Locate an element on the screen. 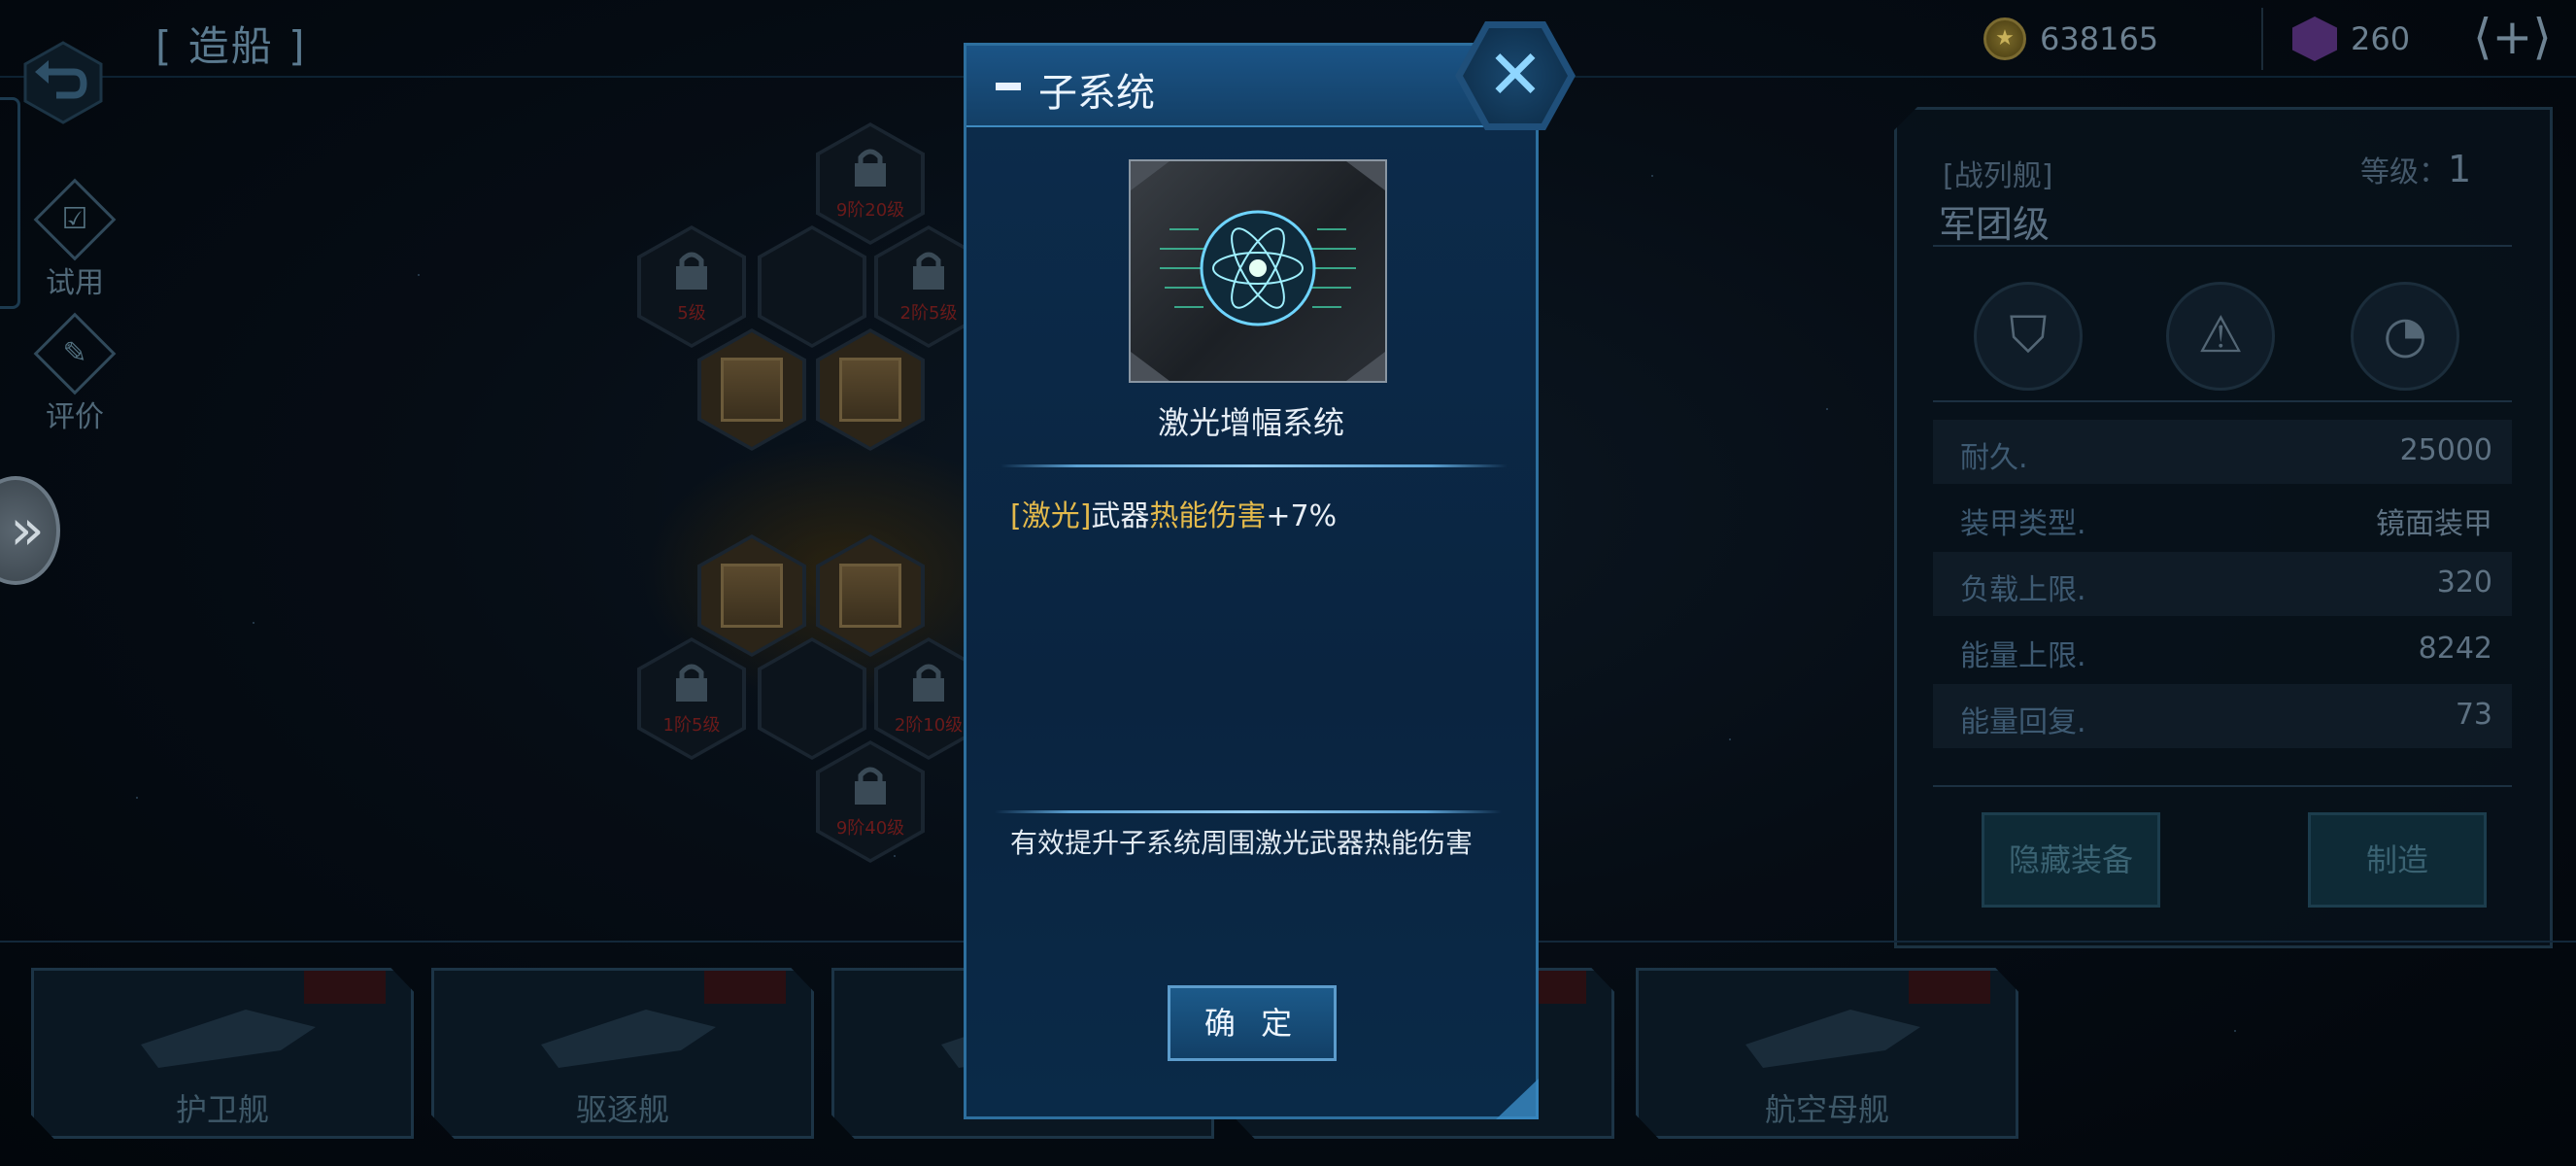  plus-icon: ⟨+⟩ is located at coordinates (2512, 37).